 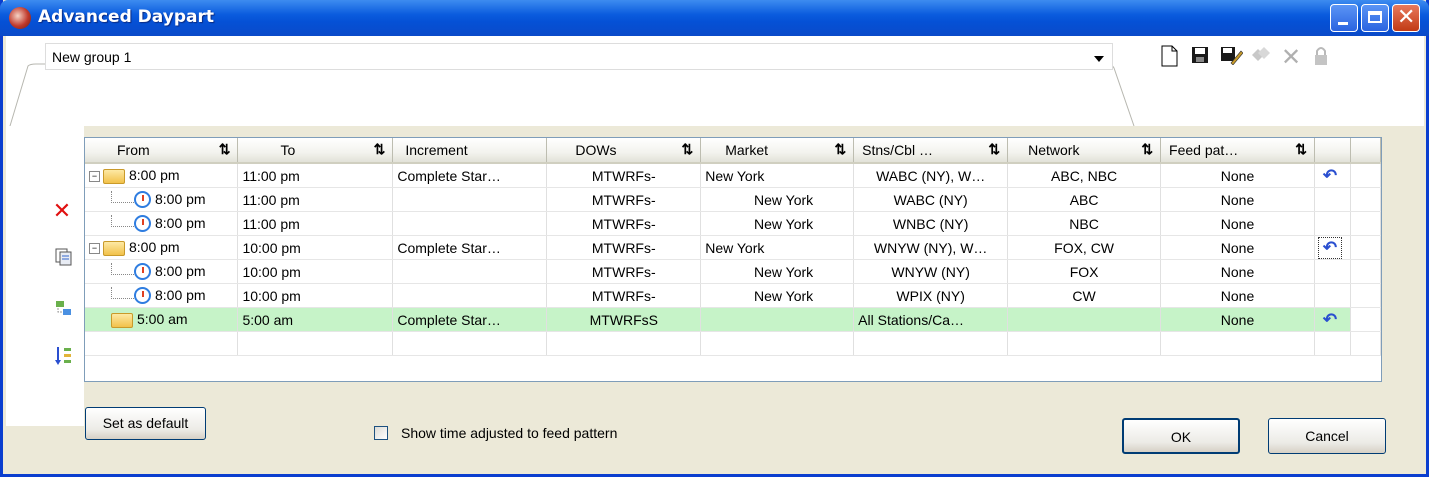 What do you see at coordinates (777, 319) in the screenshot?
I see `cell-market` at bounding box center [777, 319].